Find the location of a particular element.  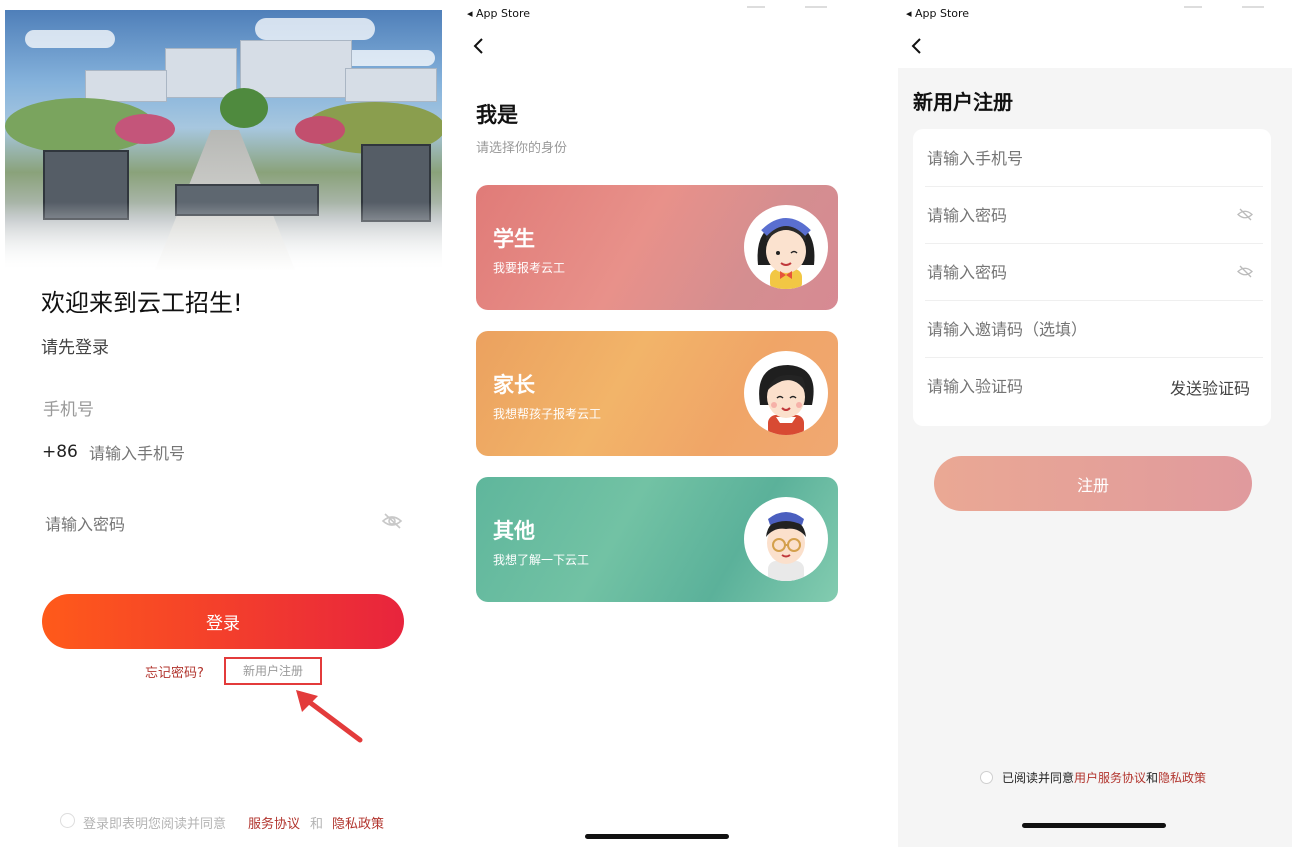

password-row is located at coordinates (1094, 215).